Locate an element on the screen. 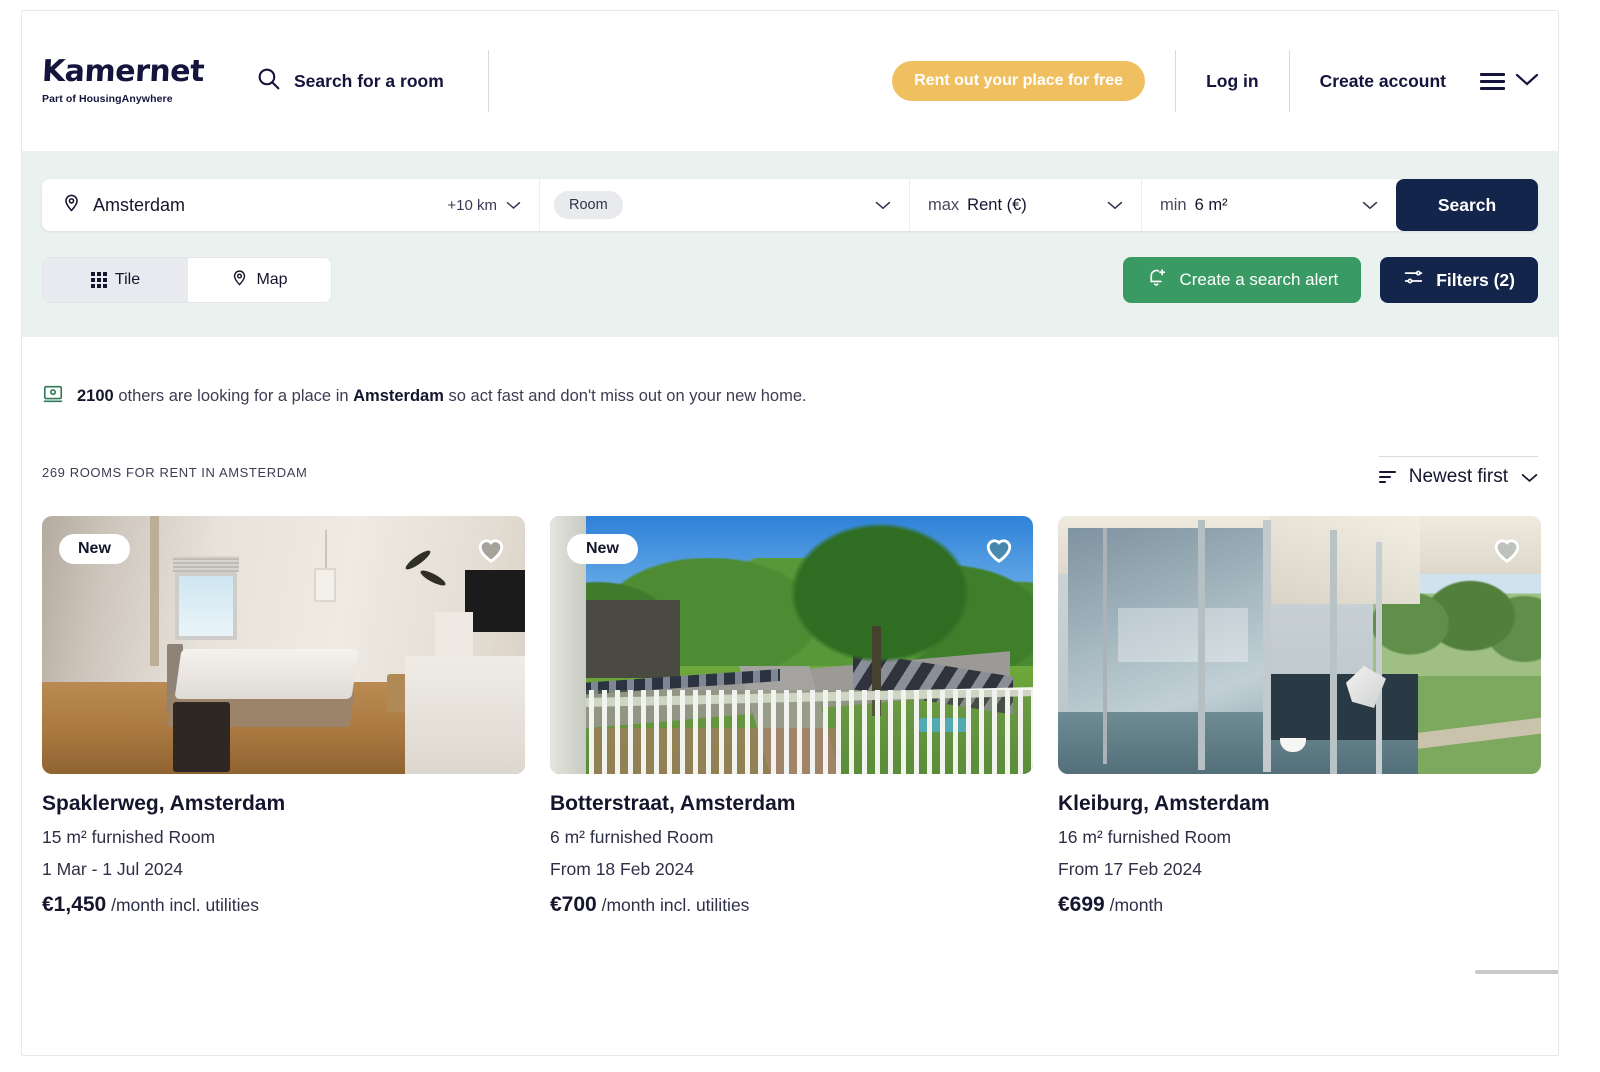  listing-dates: 1 Mar - 1 Jul 2024 is located at coordinates (113, 869).